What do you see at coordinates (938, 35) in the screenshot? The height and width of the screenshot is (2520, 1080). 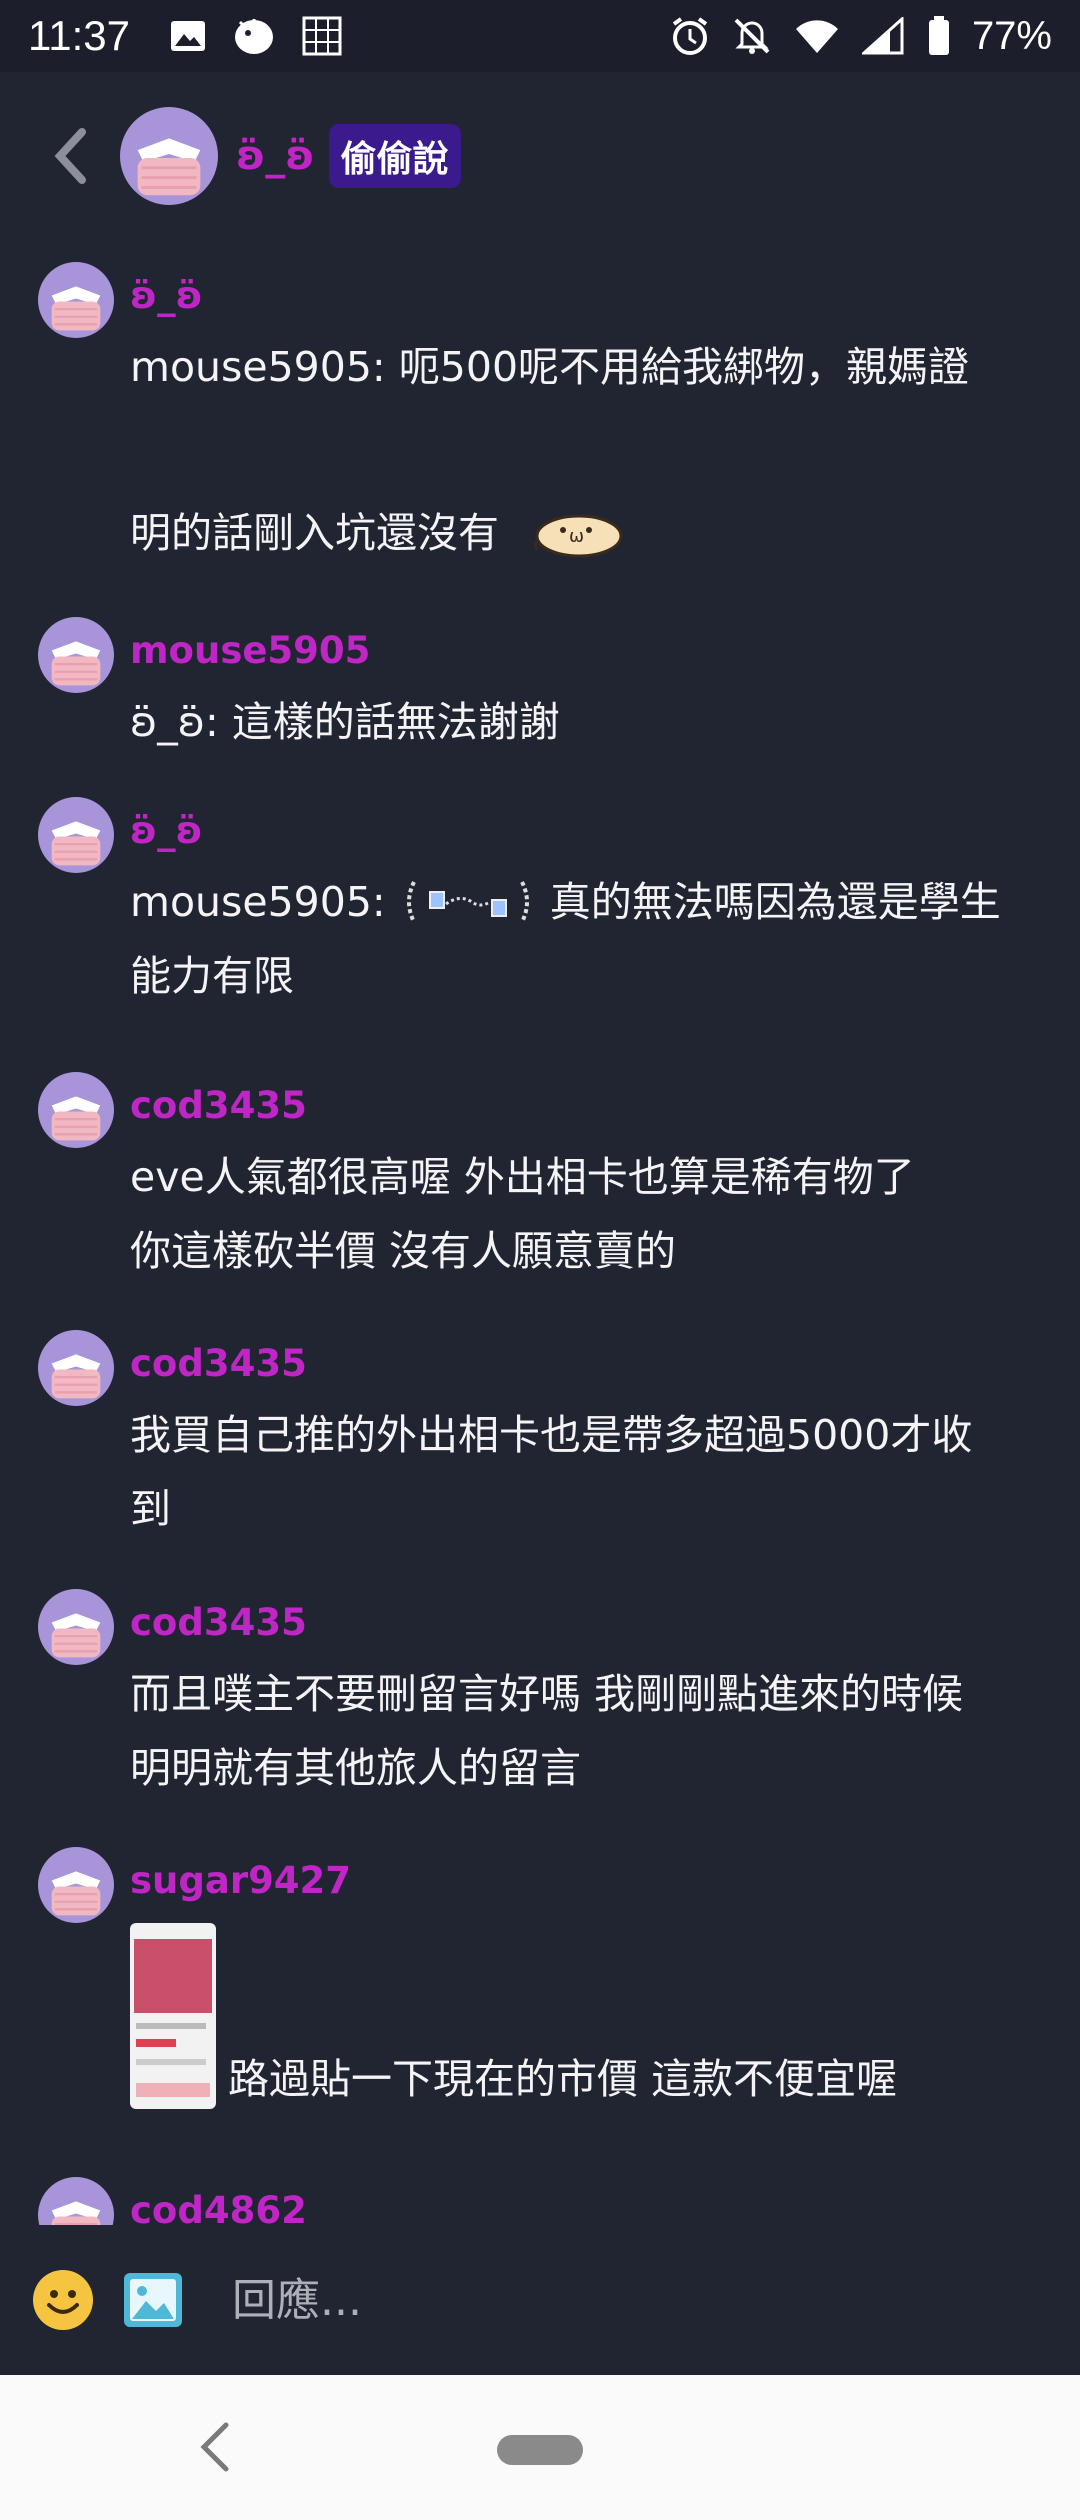 I see `battery-icon` at bounding box center [938, 35].